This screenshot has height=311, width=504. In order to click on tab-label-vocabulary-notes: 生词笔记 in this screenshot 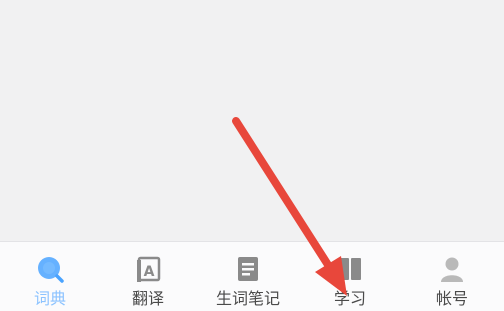, I will do `click(247, 298)`.